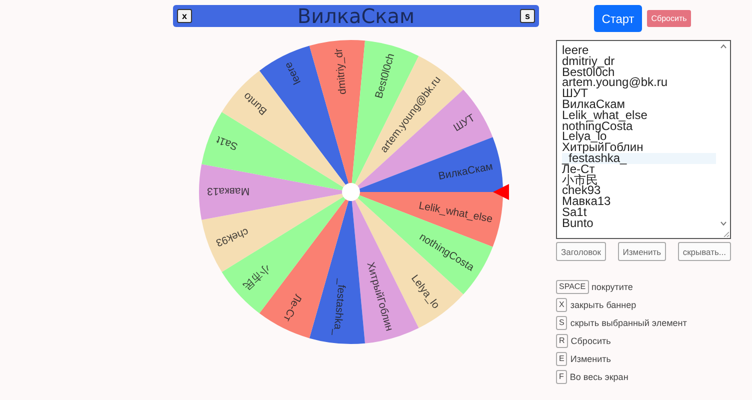 The height and width of the screenshot is (400, 752). Describe the element at coordinates (527, 16) in the screenshot. I see `hide-selected-button: s` at that location.